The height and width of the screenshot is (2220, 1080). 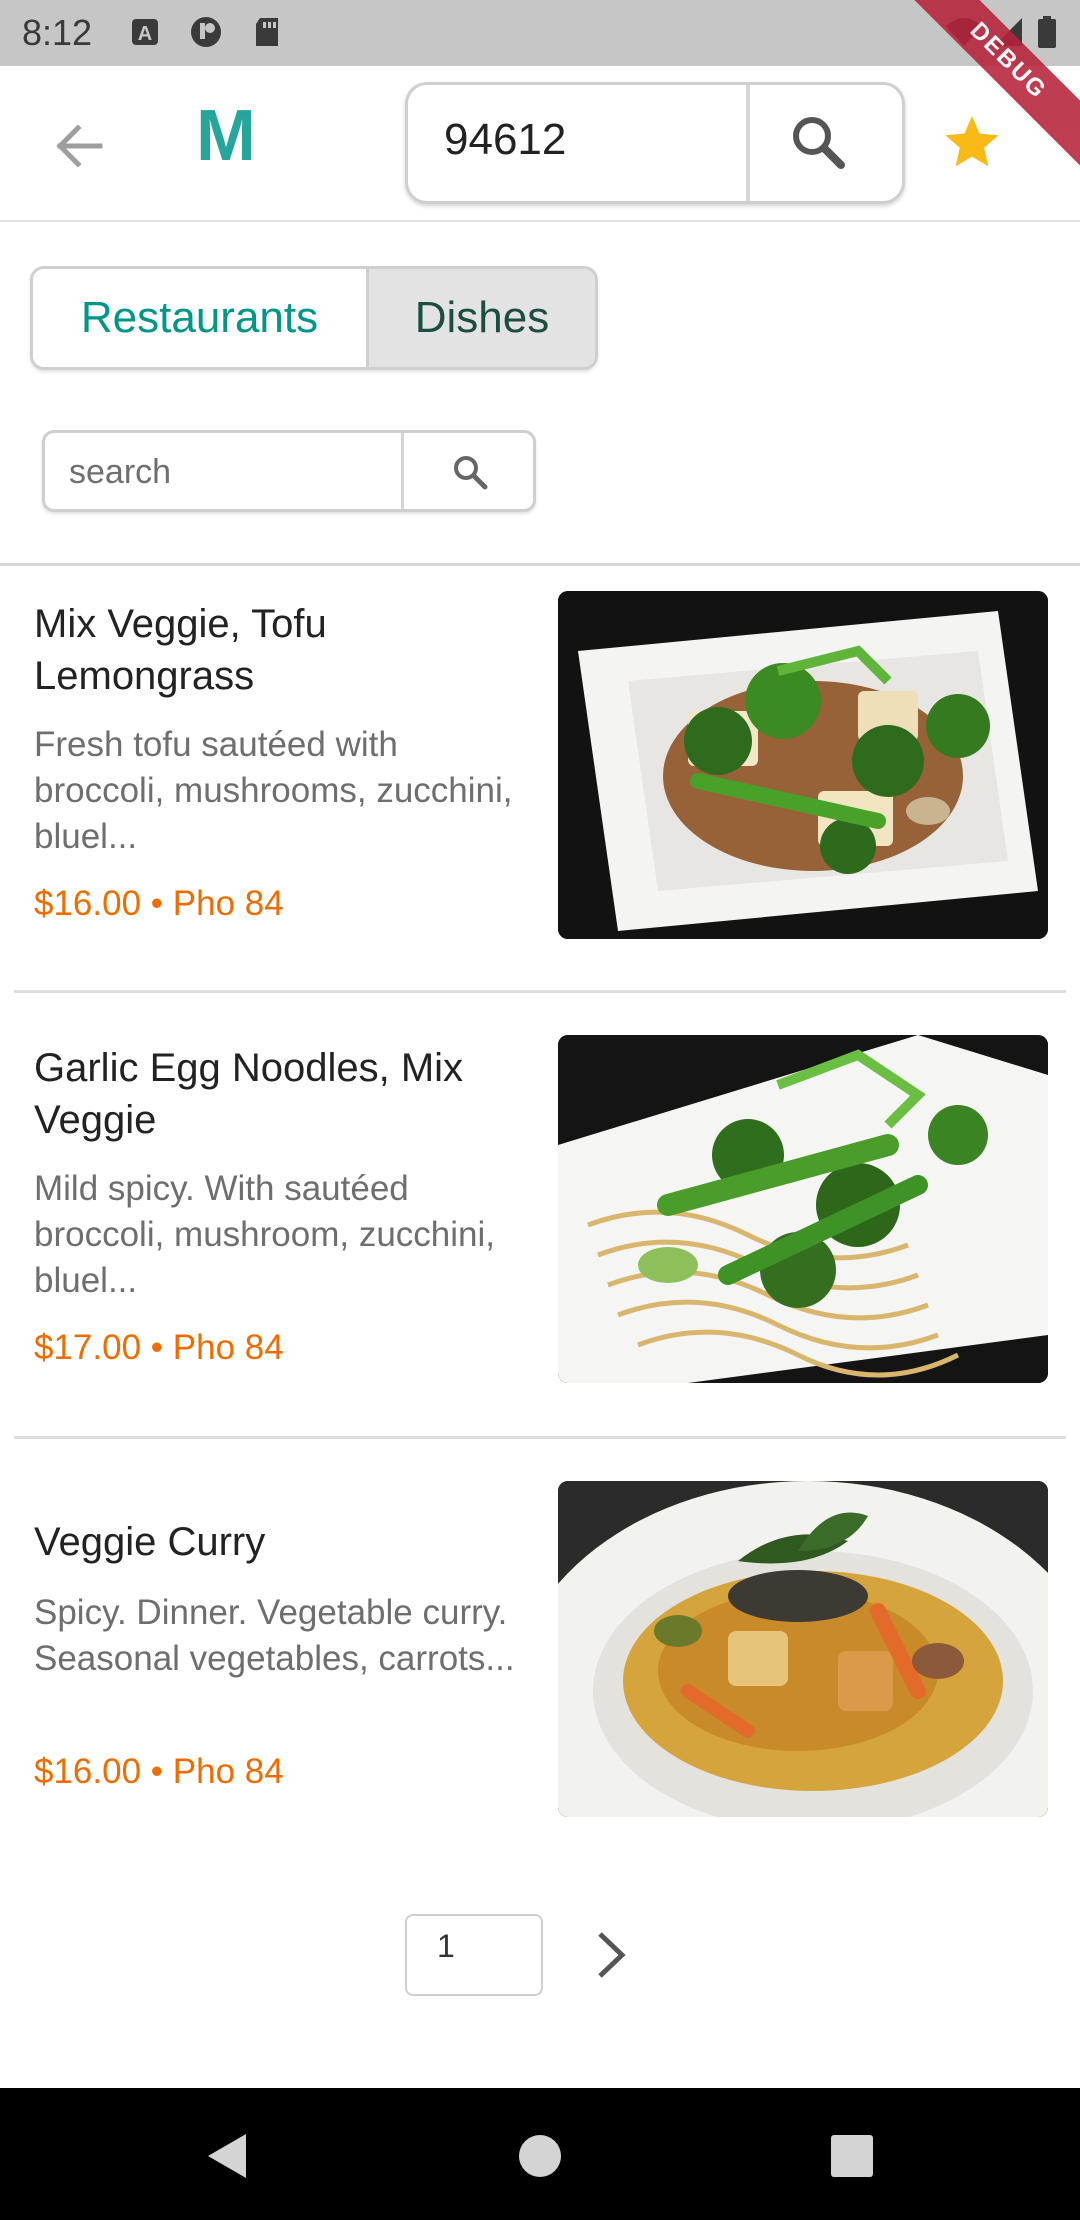 I want to click on battery-icon, so click(x=1047, y=32).